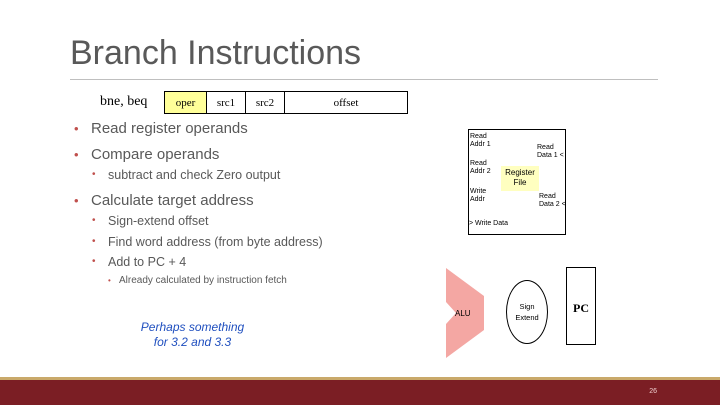 The height and width of the screenshot is (405, 720). Describe the element at coordinates (124, 101) in the screenshot. I see `instruction-format-label: bne, beq` at that location.